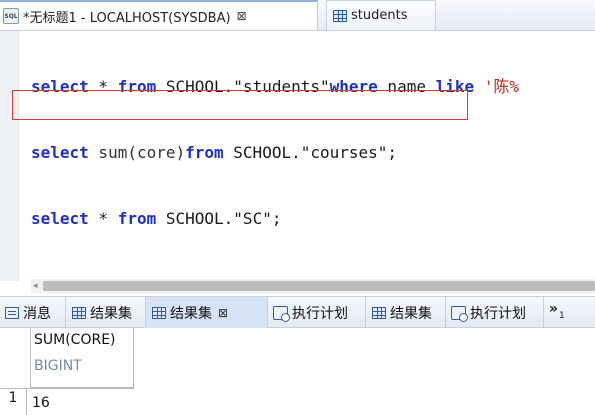 The height and width of the screenshot is (415, 595). I want to click on tab-messages: 消息, so click(33, 312).